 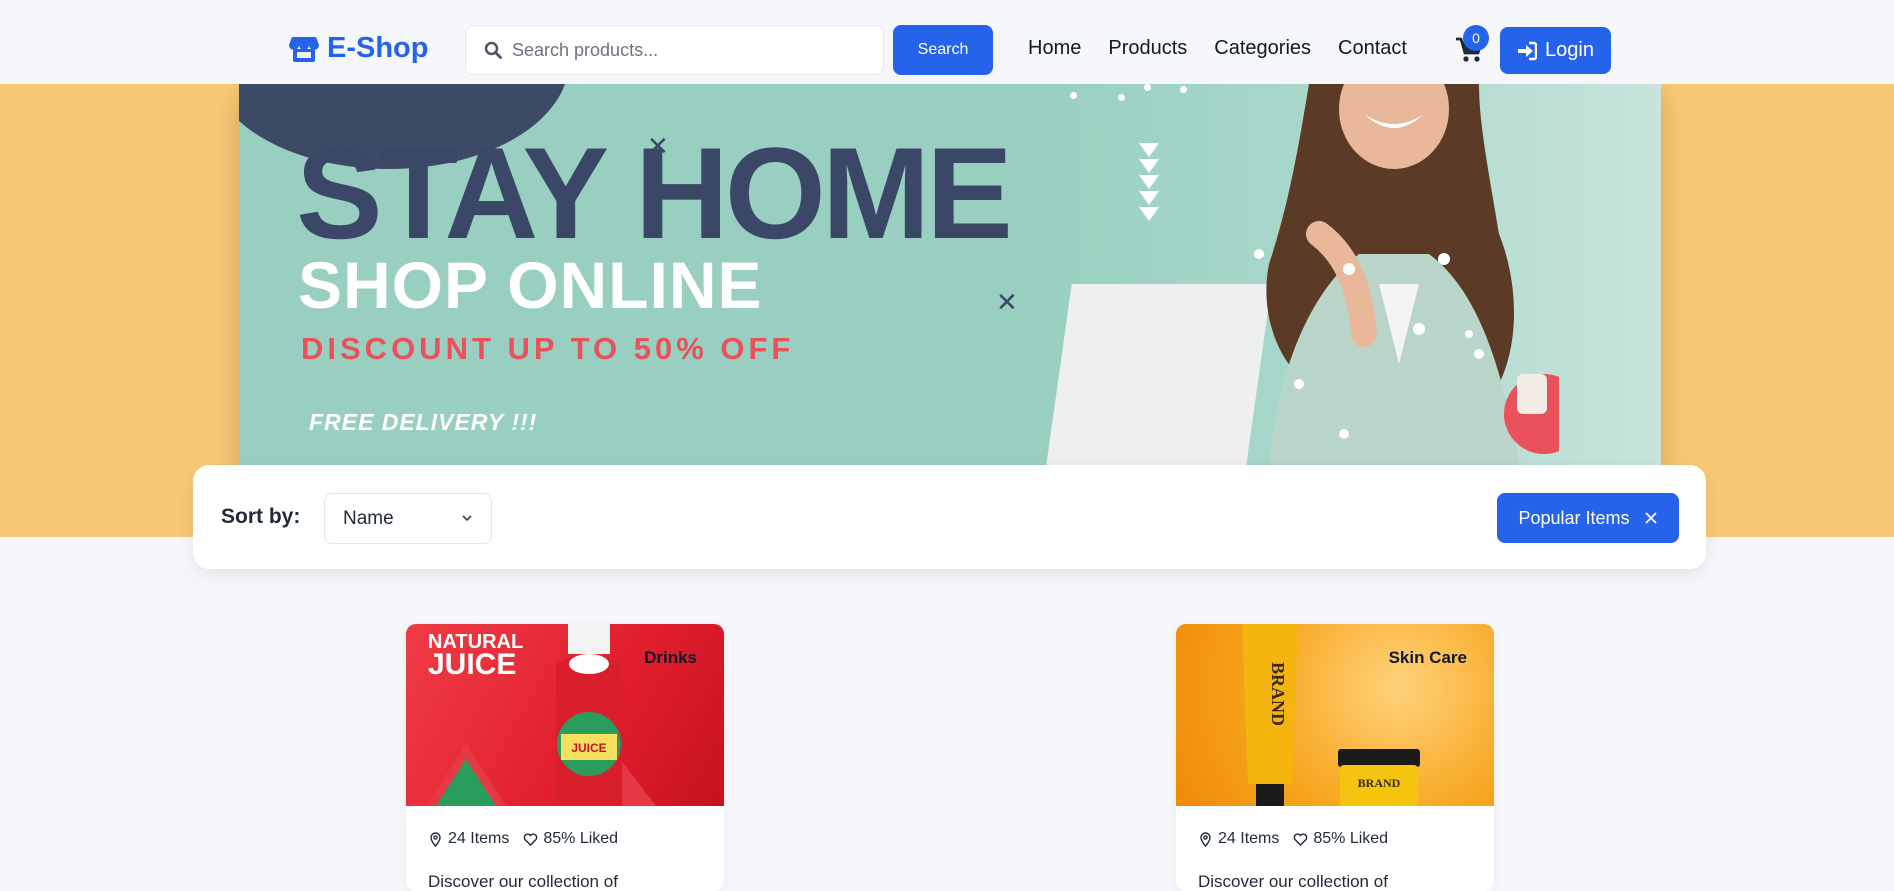 What do you see at coordinates (378, 48) in the screenshot?
I see `brand-name: E-Shop` at bounding box center [378, 48].